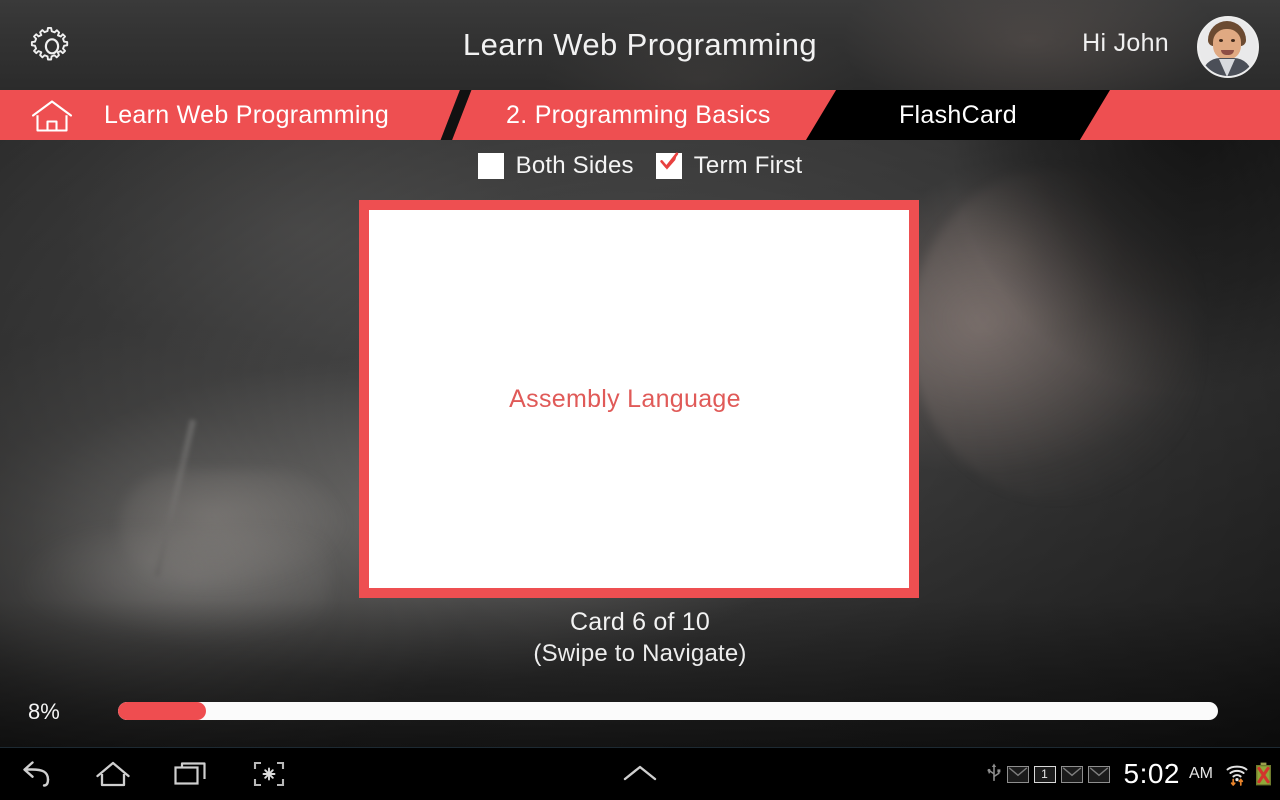  I want to click on flashcard-term: Assembly Language, so click(625, 398).